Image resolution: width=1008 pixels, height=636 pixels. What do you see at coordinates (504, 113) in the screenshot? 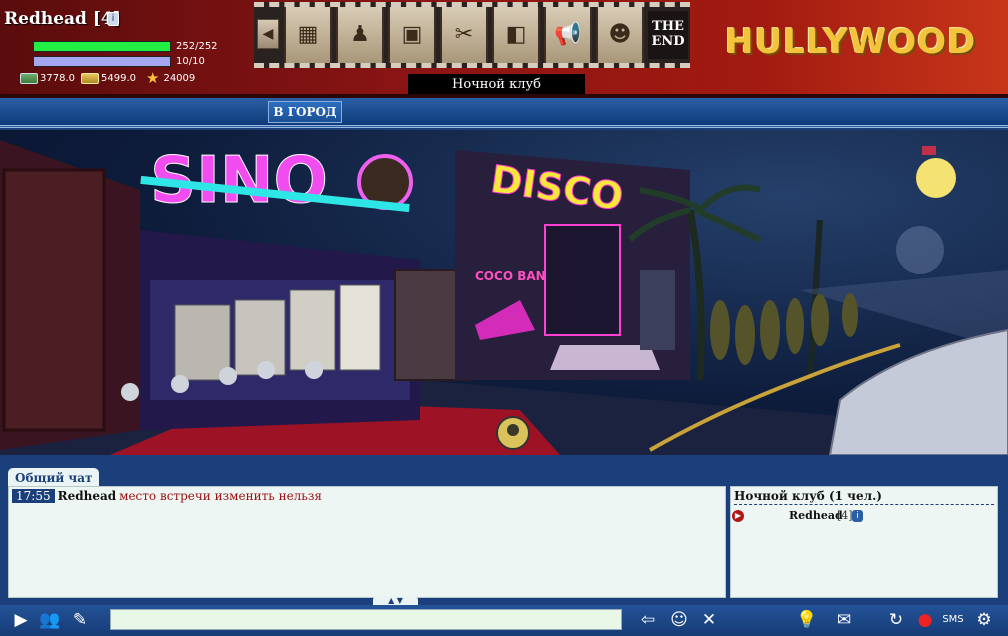
I see `navigation-bar: В ГОРОД` at bounding box center [504, 113].